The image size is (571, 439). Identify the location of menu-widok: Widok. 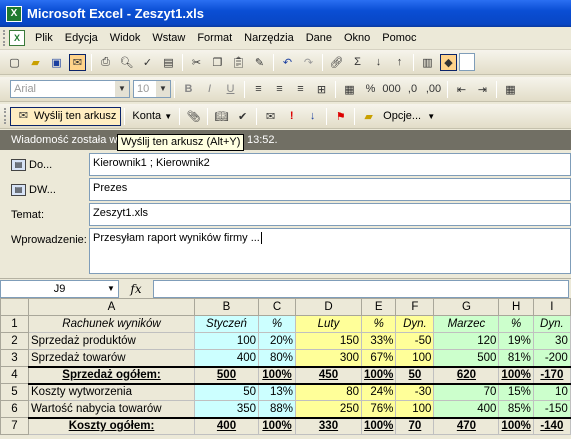
(125, 38).